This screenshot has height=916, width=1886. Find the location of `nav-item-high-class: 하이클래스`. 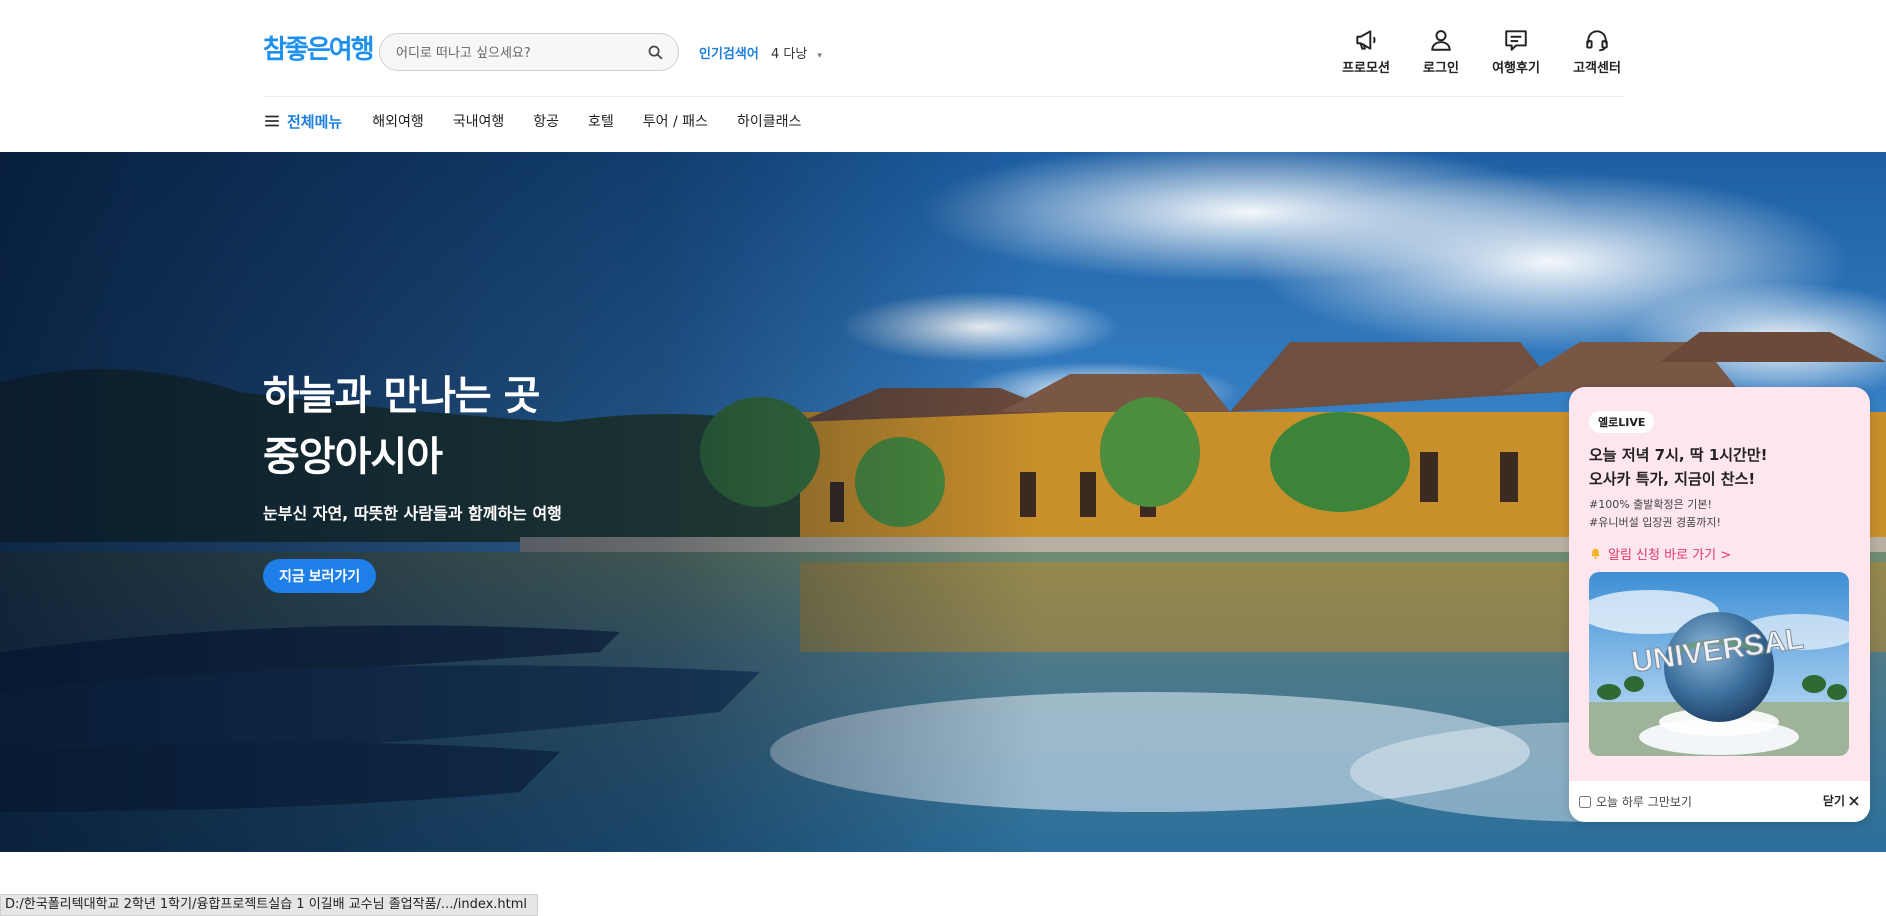

nav-item-high-class: 하이클래스 is located at coordinates (769, 121).